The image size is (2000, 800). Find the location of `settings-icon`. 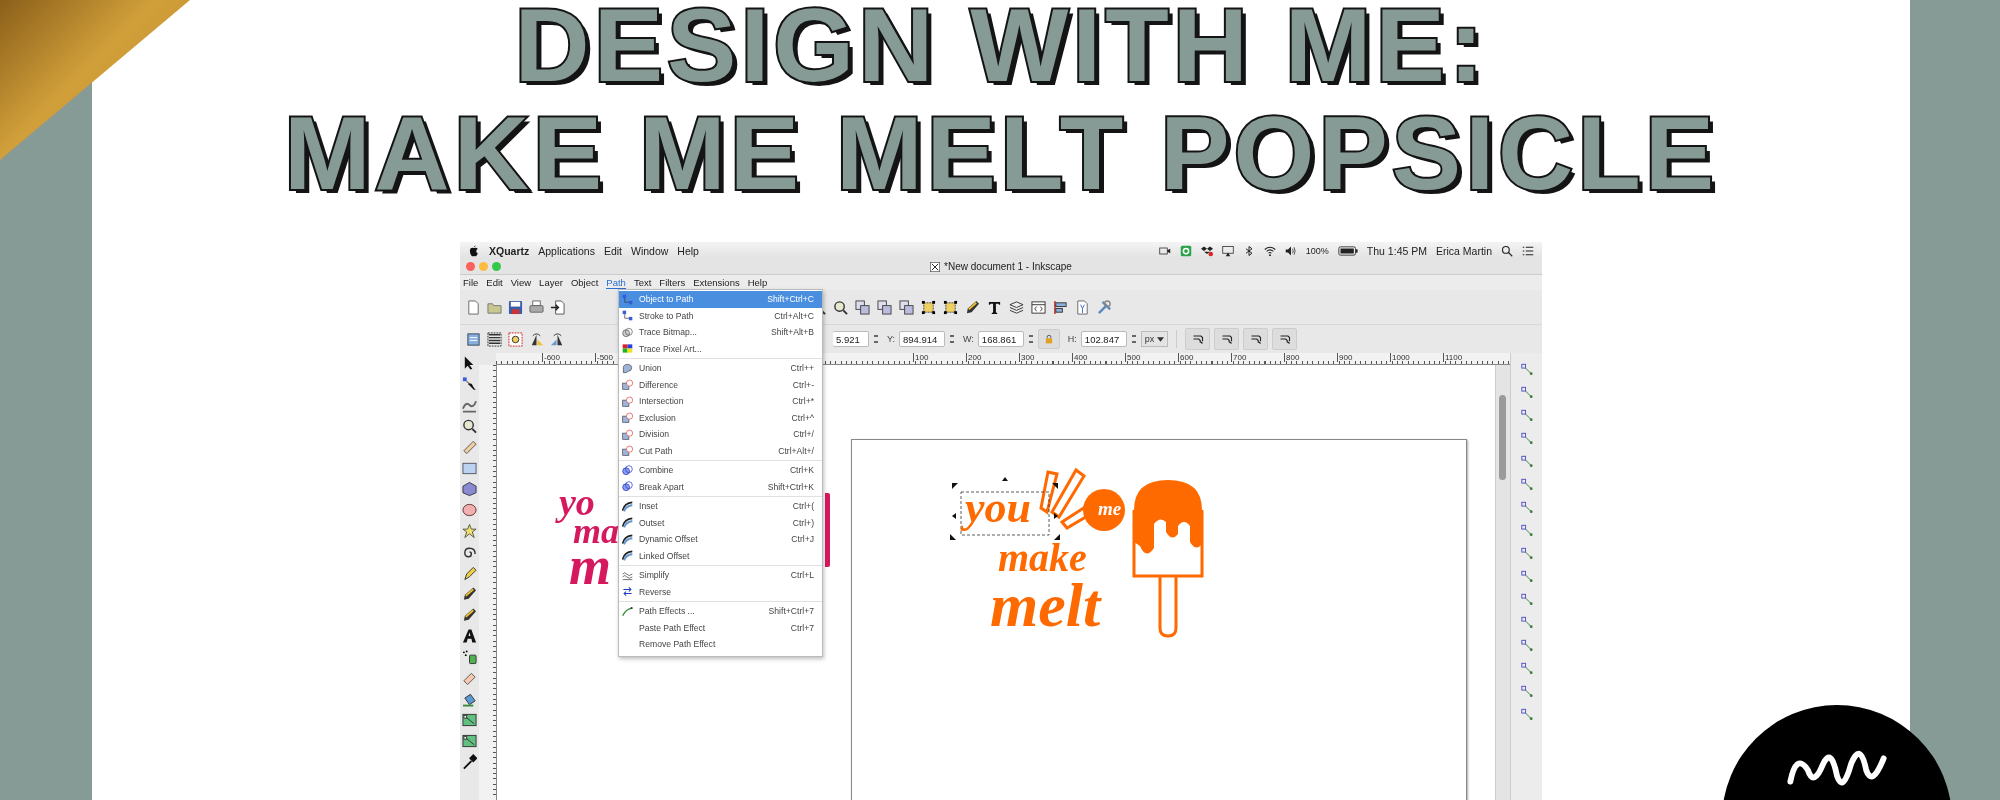

settings-icon is located at coordinates (1104, 307).